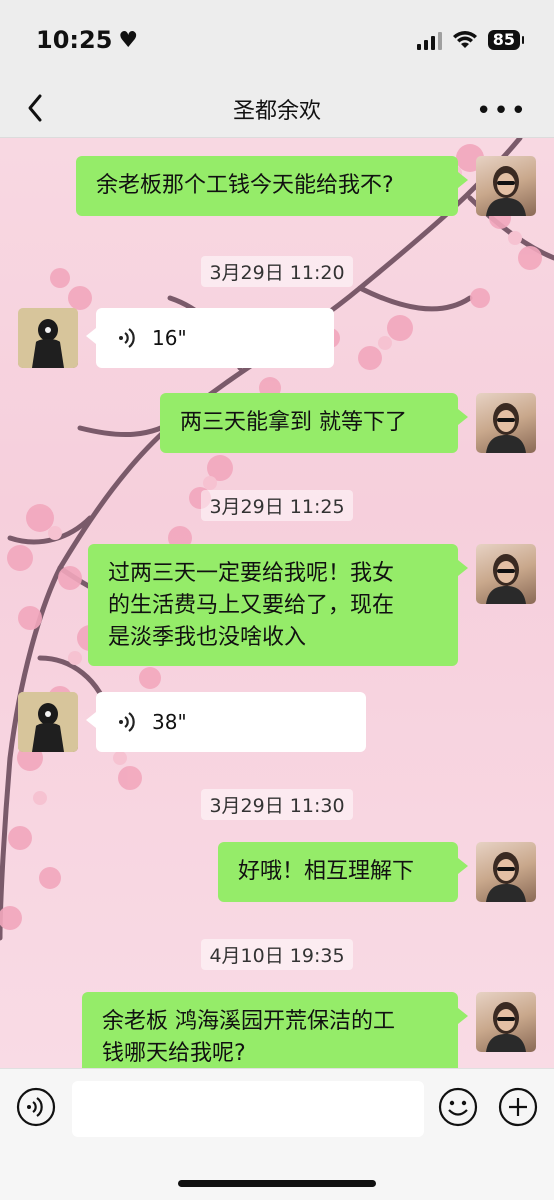  I want to click on message-text-line: 余老板 鸿海溪园开荒保洁的工, so click(248, 1021).